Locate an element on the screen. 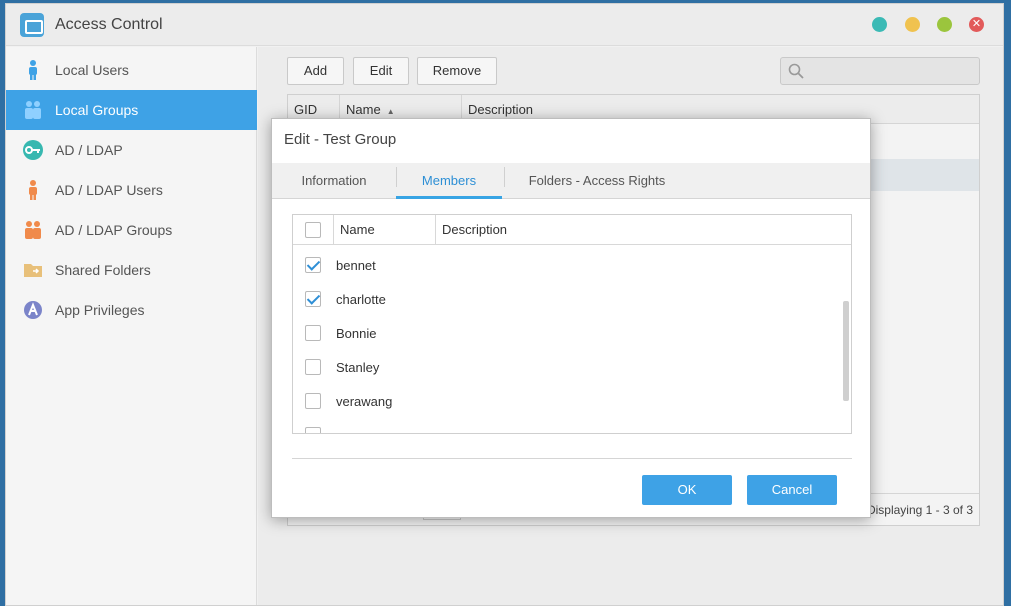  close-button: ✕ is located at coordinates (976, 24).